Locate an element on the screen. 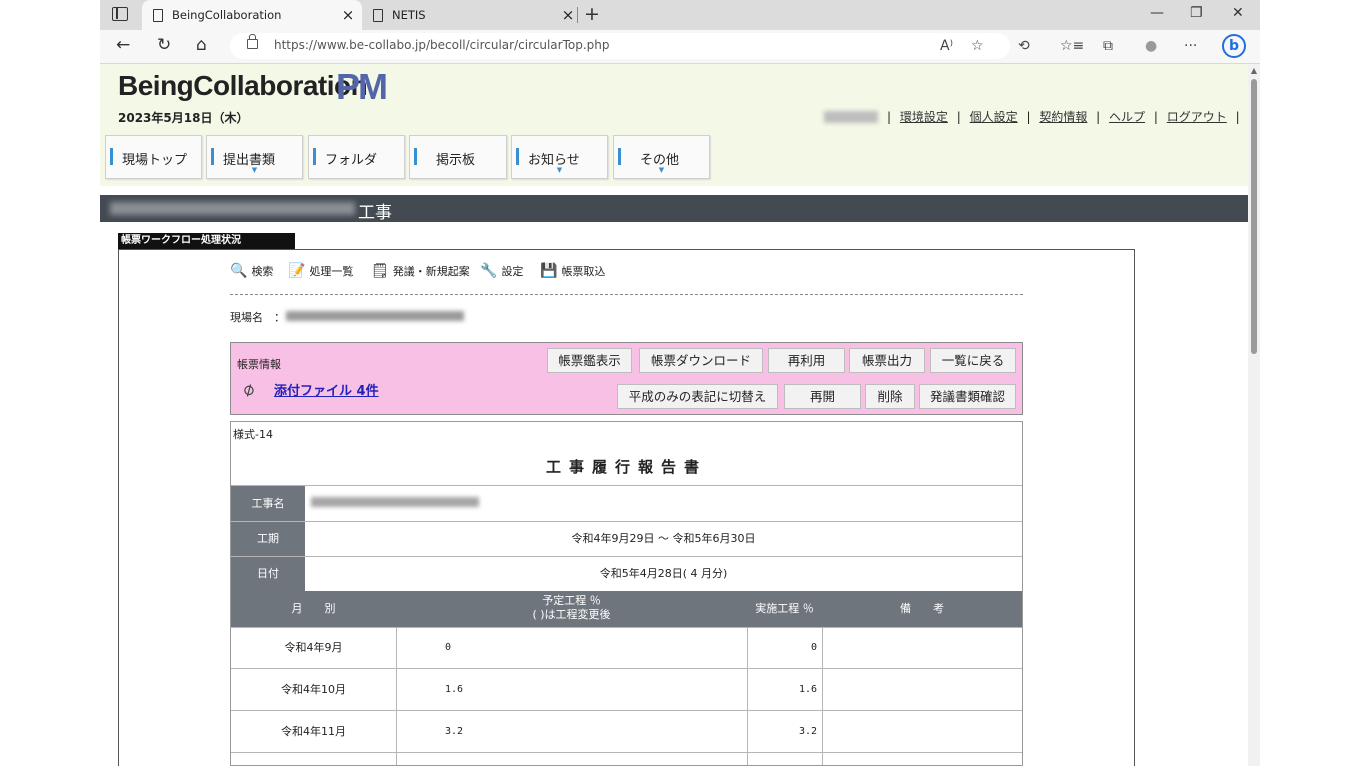 Image resolution: width=1360 pixels, height=766 pixels. logo-pm: PM is located at coordinates (362, 86).